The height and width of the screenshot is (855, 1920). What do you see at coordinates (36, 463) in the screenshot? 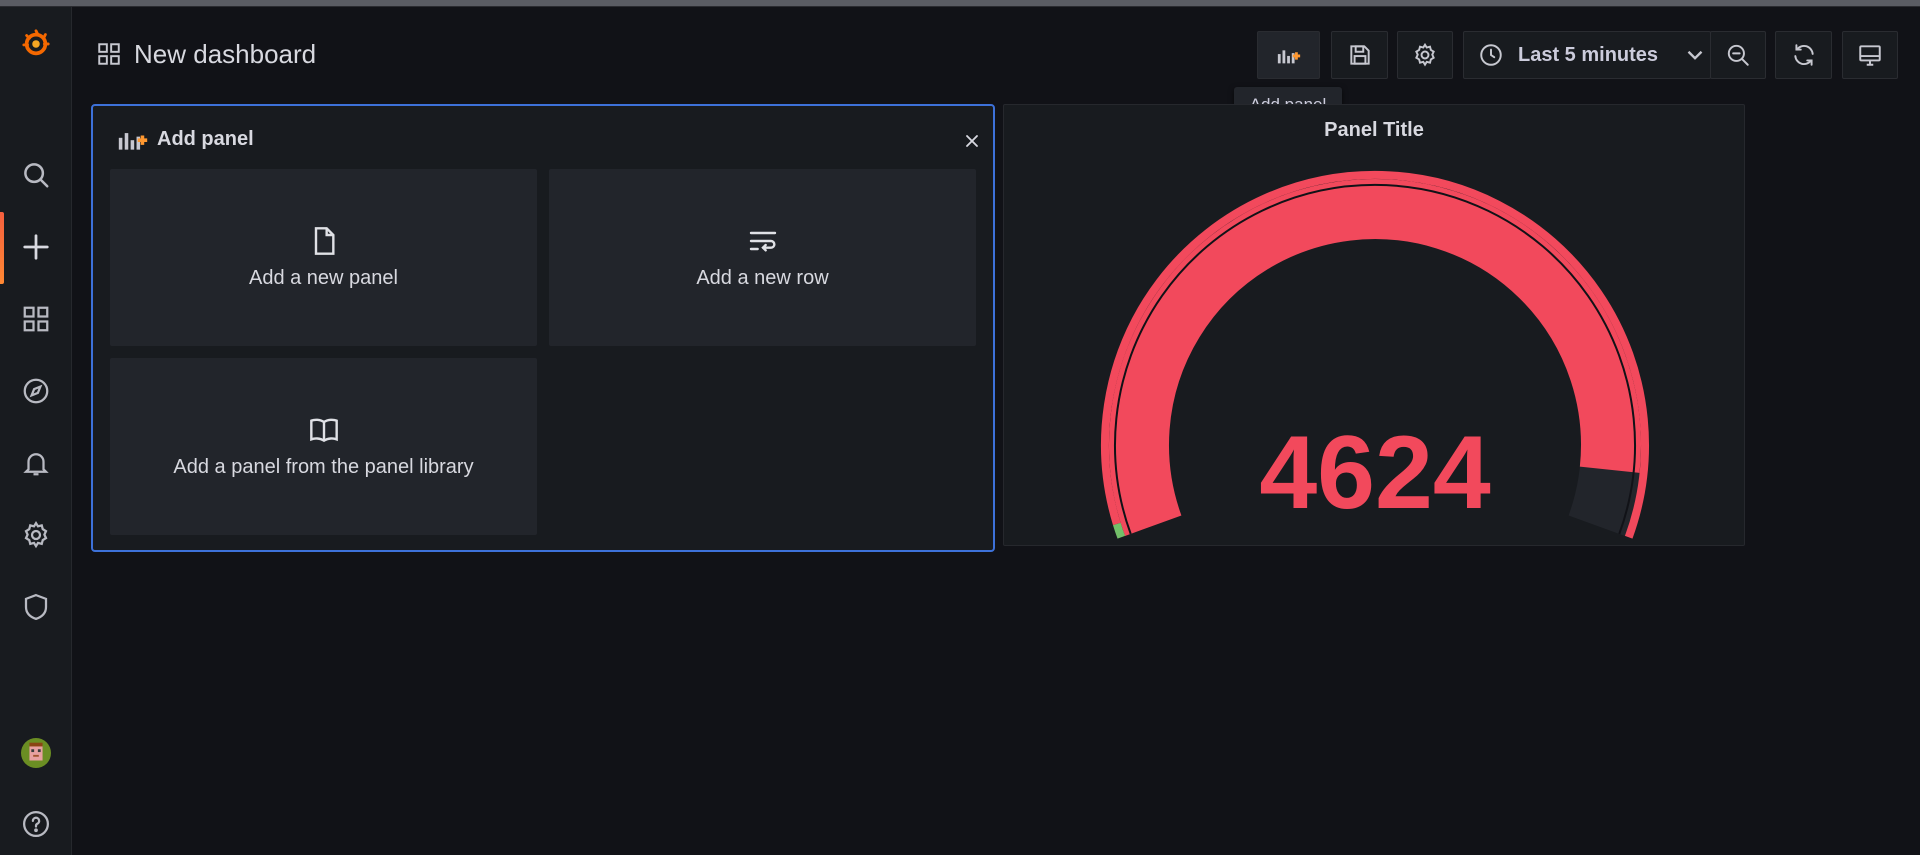
I see `bell-icon` at bounding box center [36, 463].